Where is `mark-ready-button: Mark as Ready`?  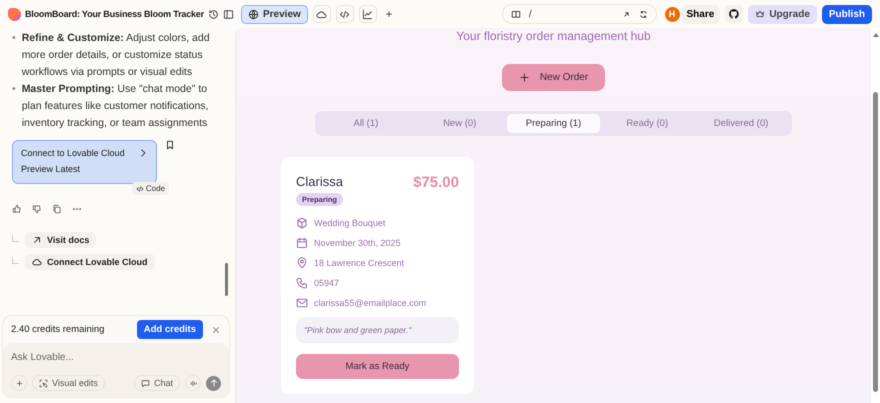 mark-ready-button: Mark as Ready is located at coordinates (377, 366).